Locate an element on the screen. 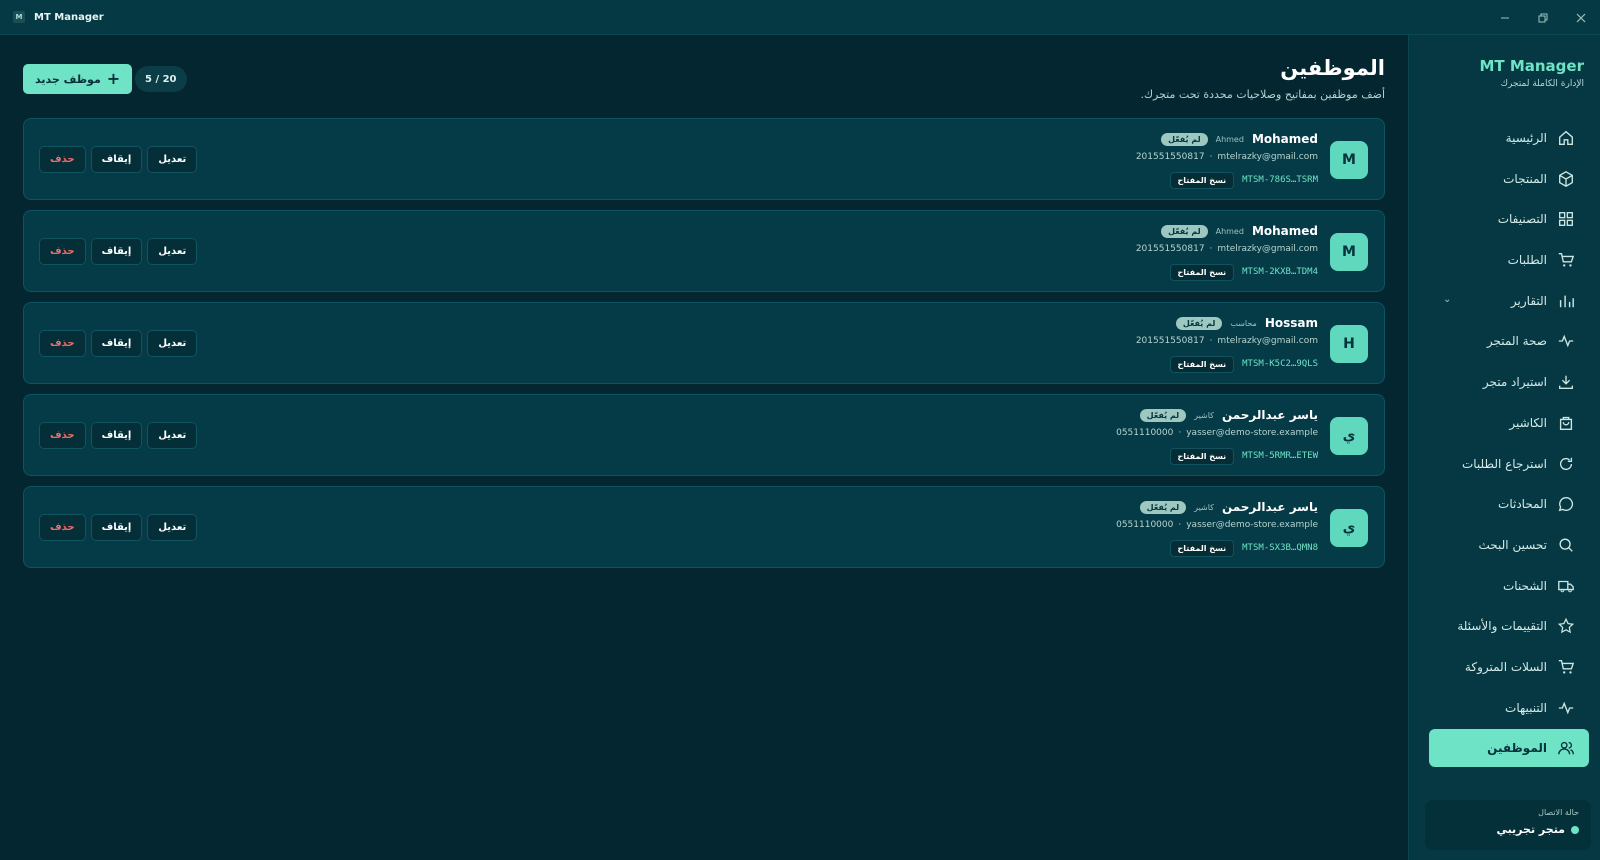 The image size is (1600, 860). sidebar-item: السلات المتروكة is located at coordinates (1509, 667).